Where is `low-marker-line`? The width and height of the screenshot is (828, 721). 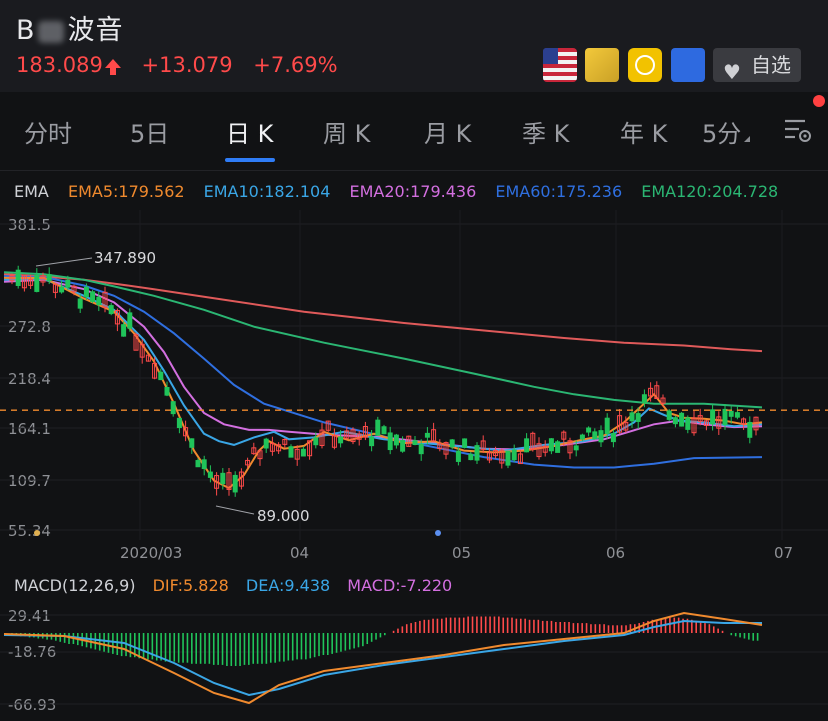 low-marker-line is located at coordinates (235, 510).